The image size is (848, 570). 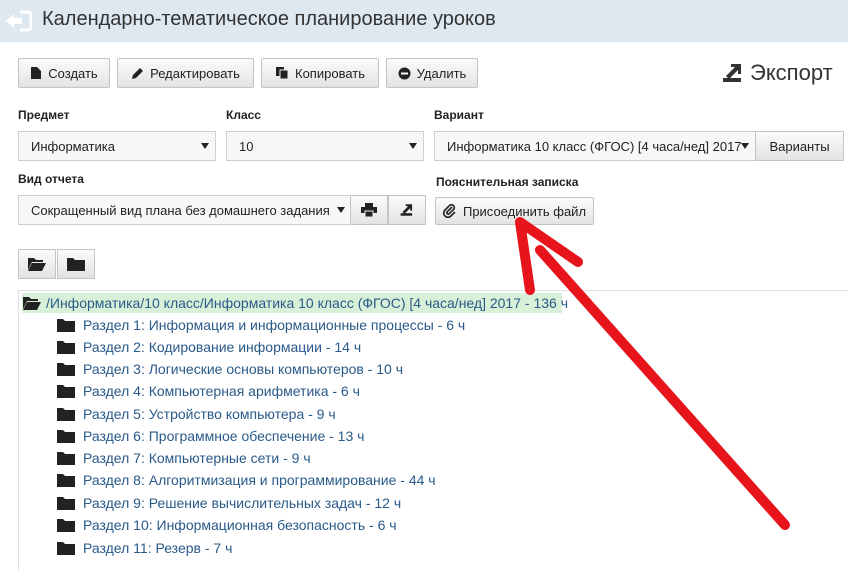 I want to click on tree-section-label: Раздел 6: Программное обеспечение - 13 ч, so click(x=224, y=436).